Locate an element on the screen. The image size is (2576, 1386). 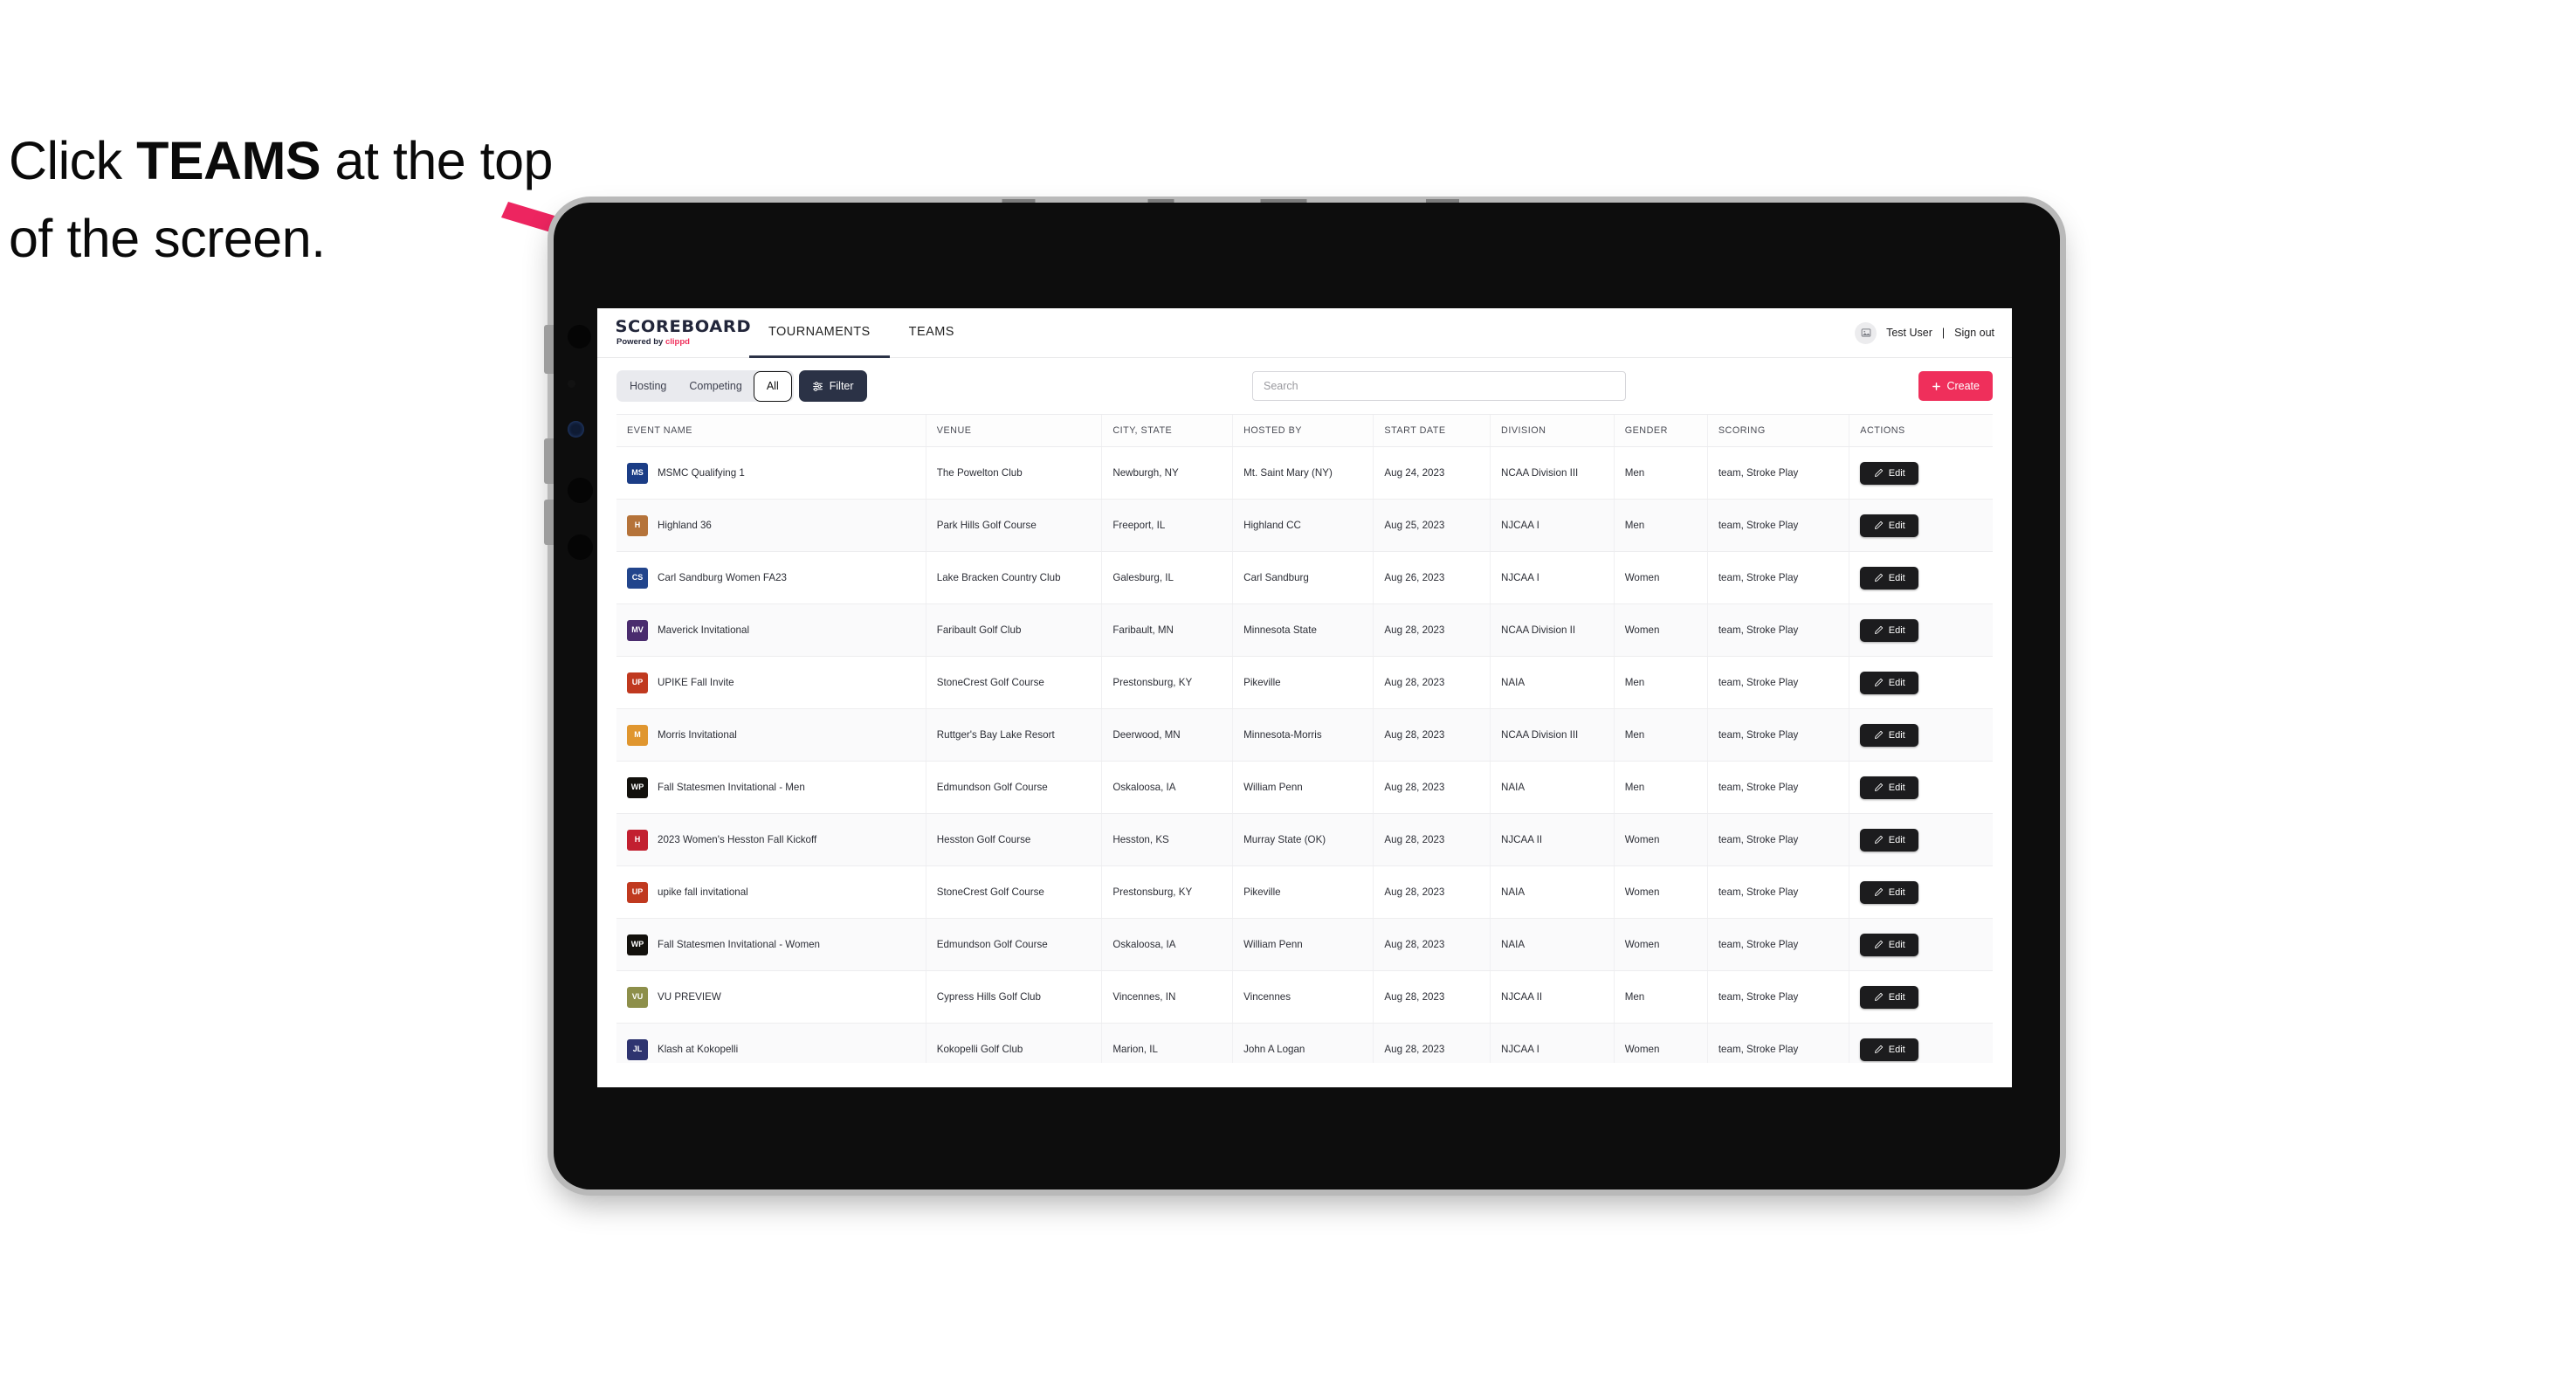
column-header-start-date: START DATE is located at coordinates (1432, 431).